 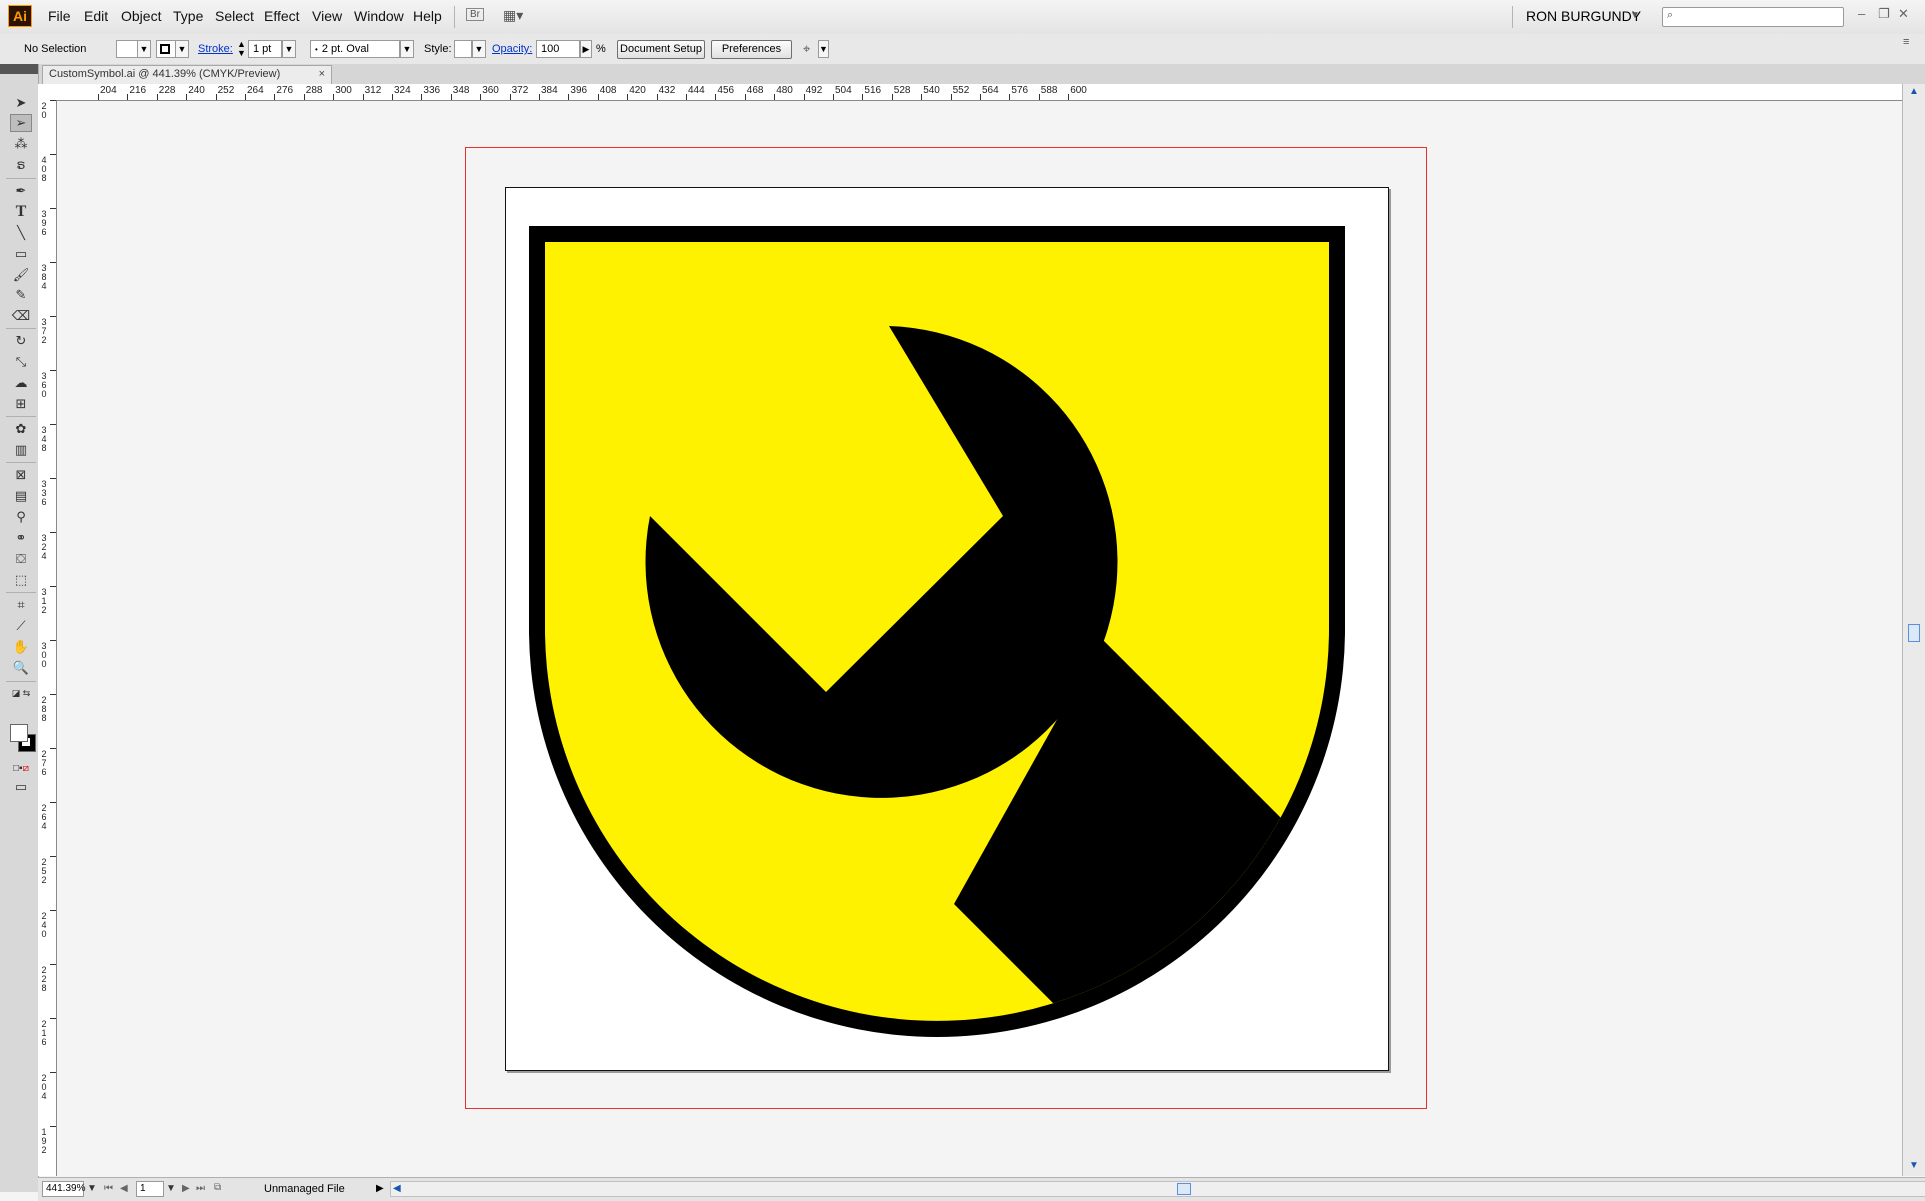 What do you see at coordinates (217, 1187) in the screenshot?
I see `status-menu-icon: ⧉` at bounding box center [217, 1187].